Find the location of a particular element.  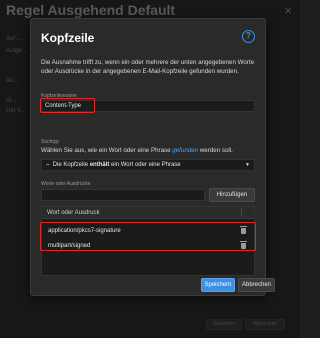

cancel-button: Abbrechen is located at coordinates (256, 285).